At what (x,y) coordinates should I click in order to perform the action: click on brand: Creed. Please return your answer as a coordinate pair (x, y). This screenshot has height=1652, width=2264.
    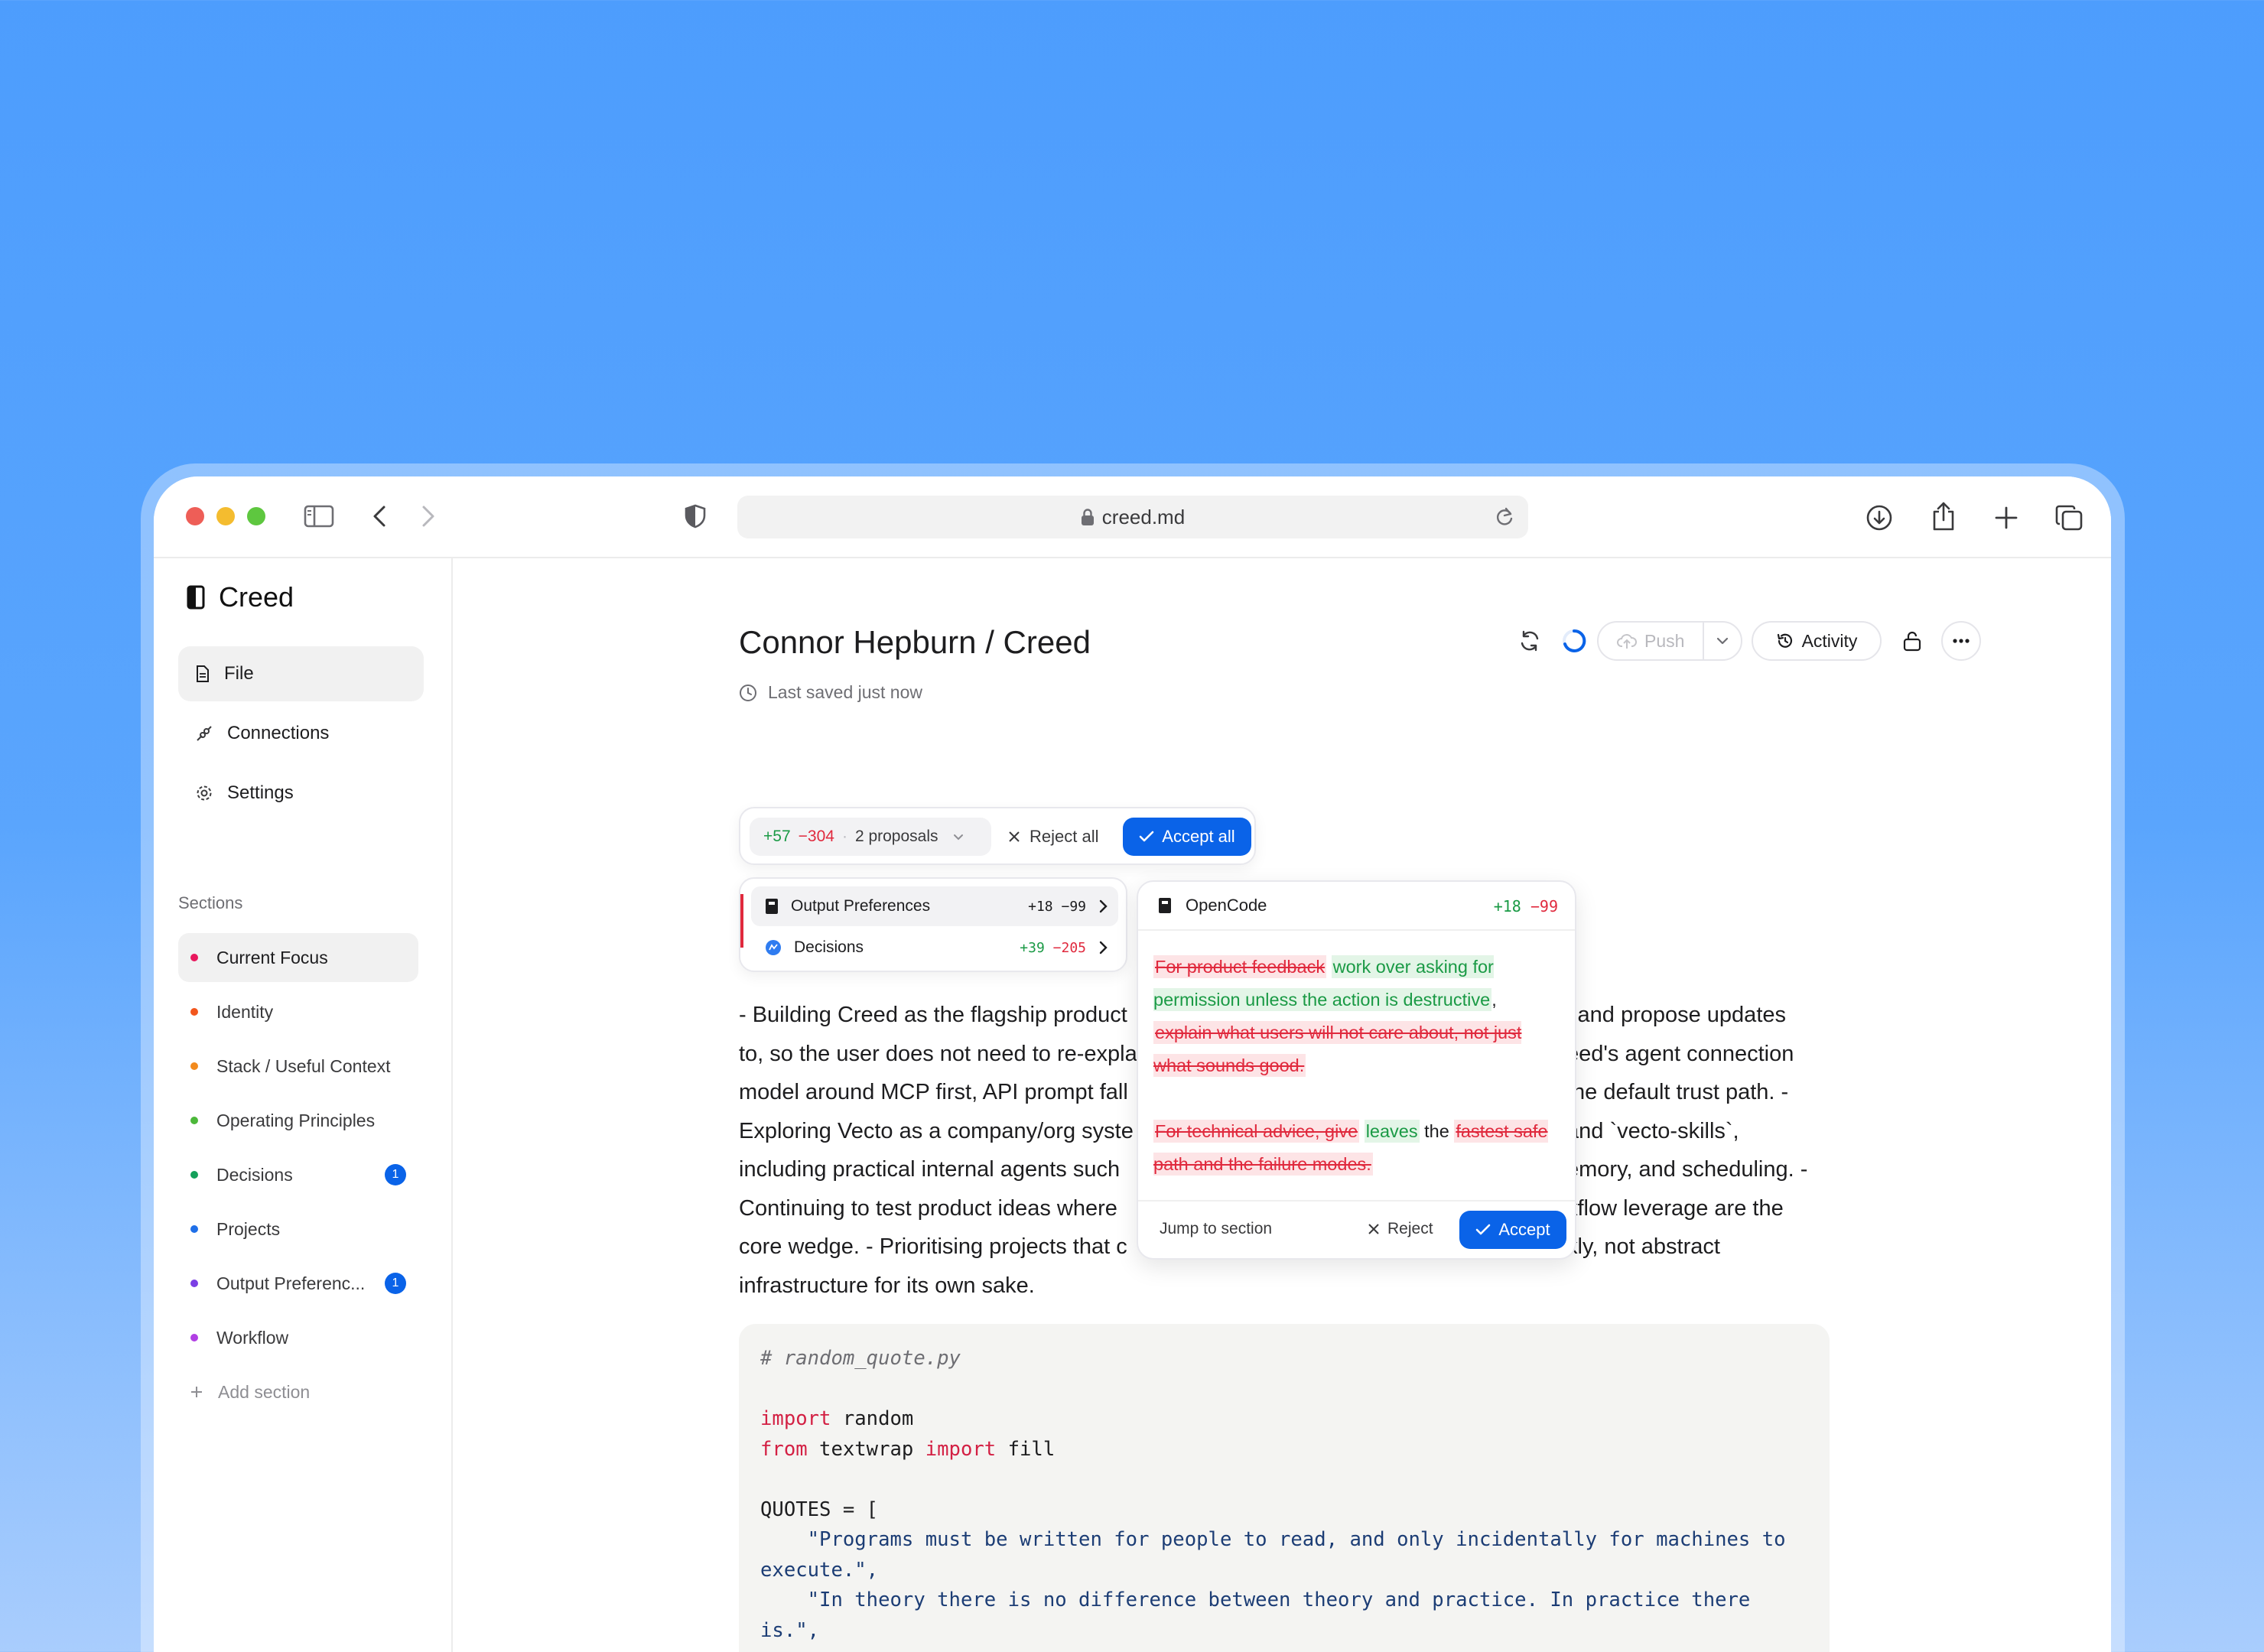
    Looking at the image, I should click on (240, 597).